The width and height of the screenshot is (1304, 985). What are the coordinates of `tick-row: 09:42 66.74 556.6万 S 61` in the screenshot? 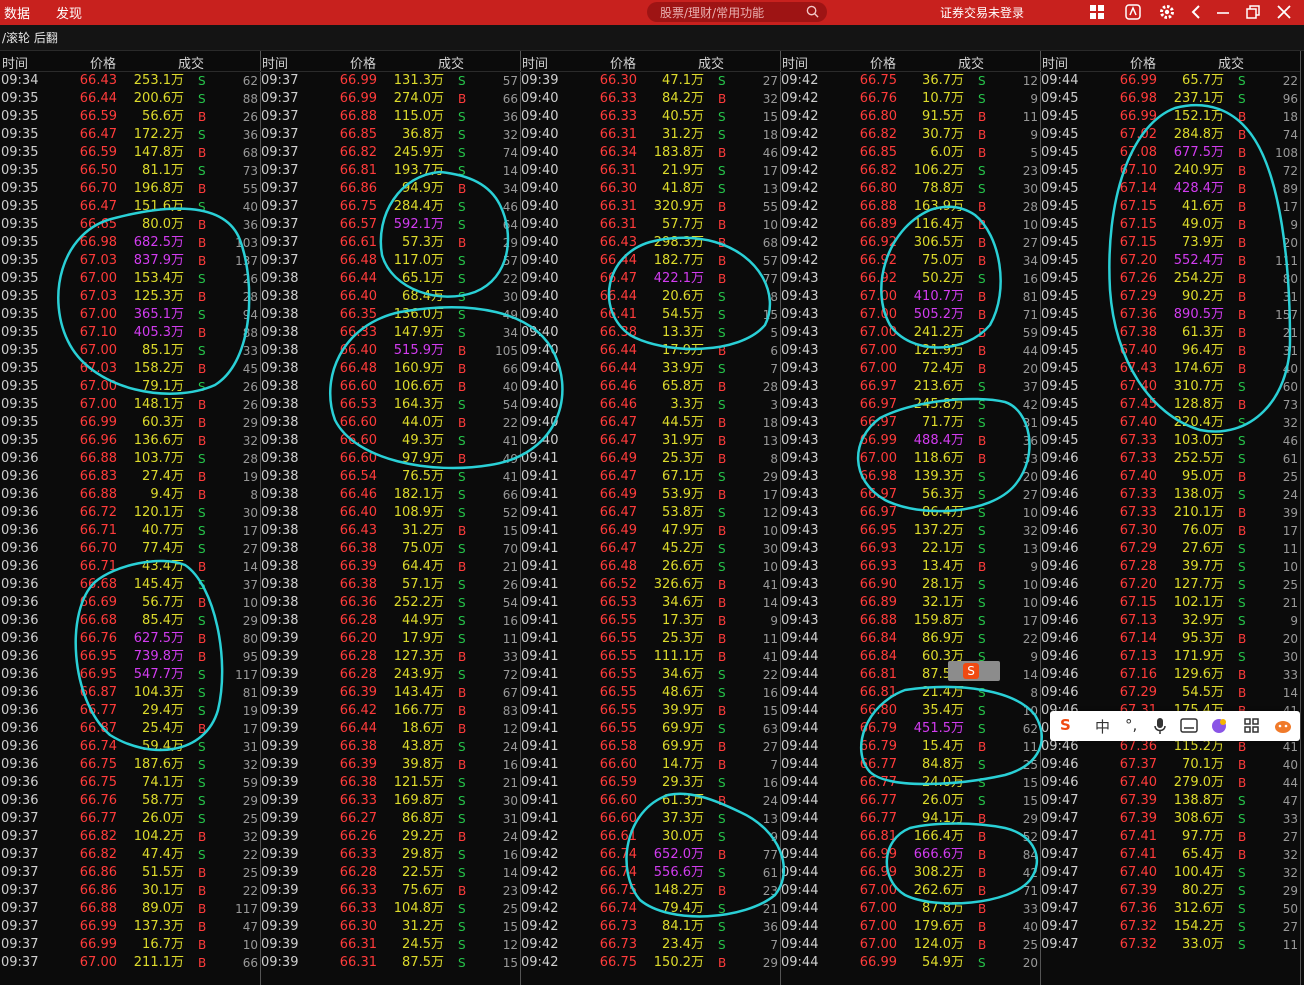 It's located at (650, 873).